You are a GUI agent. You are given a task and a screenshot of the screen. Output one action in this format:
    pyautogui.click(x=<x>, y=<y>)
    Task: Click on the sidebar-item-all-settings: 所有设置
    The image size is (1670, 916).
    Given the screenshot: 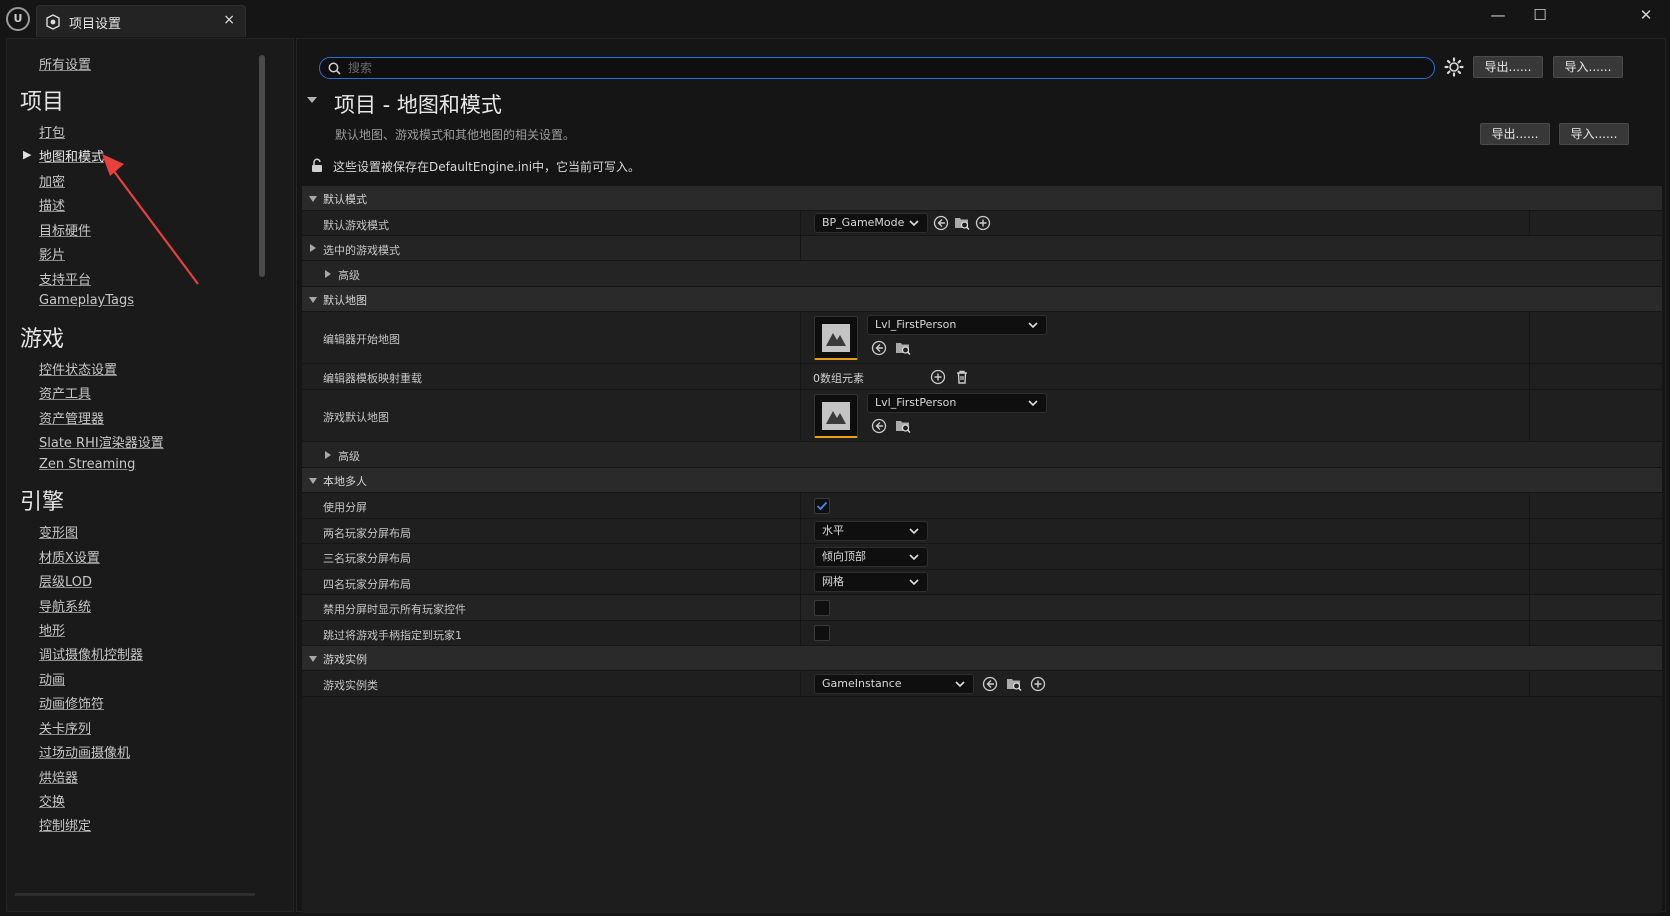 What is the action you would take?
    pyautogui.click(x=65, y=63)
    